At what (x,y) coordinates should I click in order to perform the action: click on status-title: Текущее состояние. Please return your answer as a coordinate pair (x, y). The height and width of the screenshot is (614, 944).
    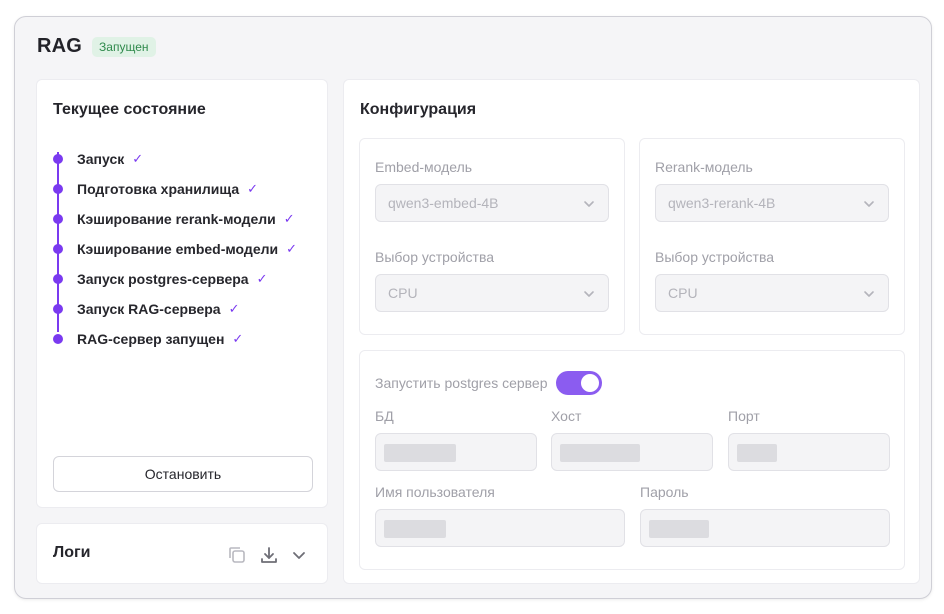
    Looking at the image, I should click on (129, 109).